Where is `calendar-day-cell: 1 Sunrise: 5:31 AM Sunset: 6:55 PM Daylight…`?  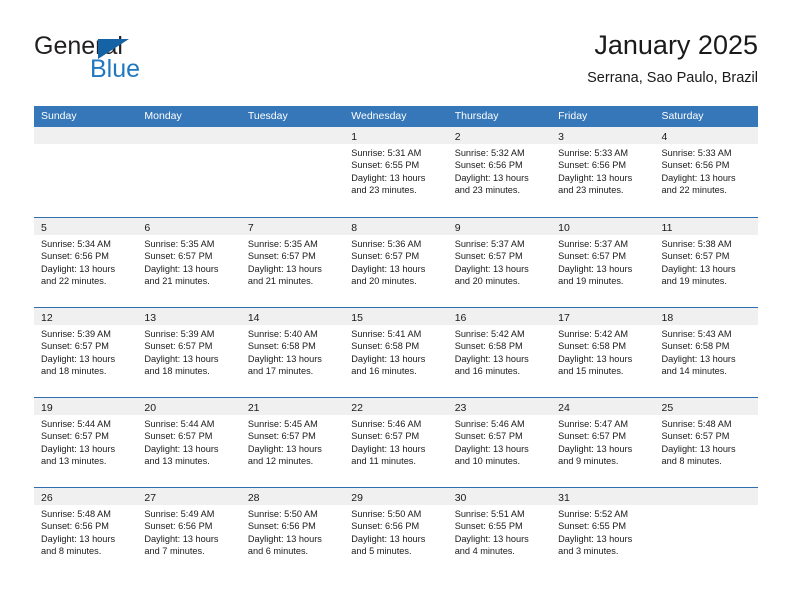
calendar-day-cell: 1 Sunrise: 5:31 AM Sunset: 6:55 PM Daylight… is located at coordinates (396, 172).